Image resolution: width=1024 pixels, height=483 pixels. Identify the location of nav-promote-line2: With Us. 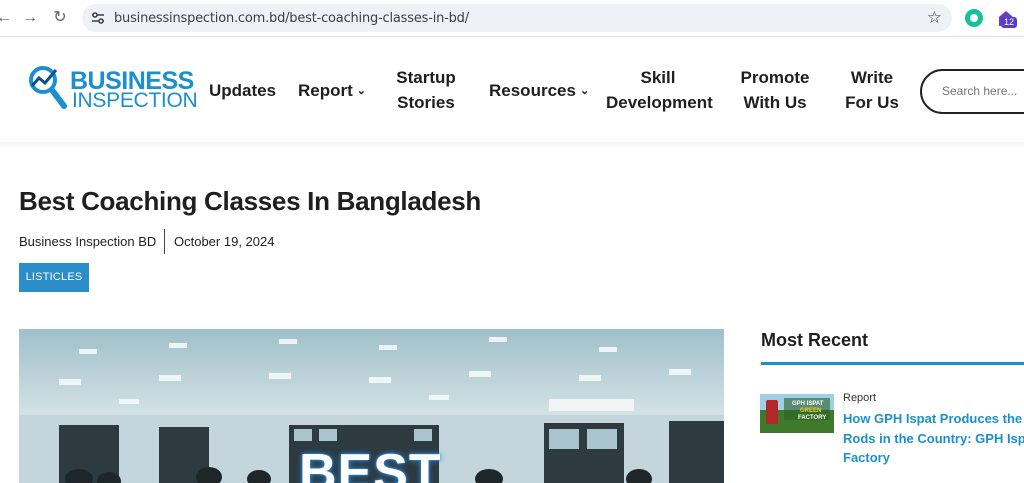
(775, 102).